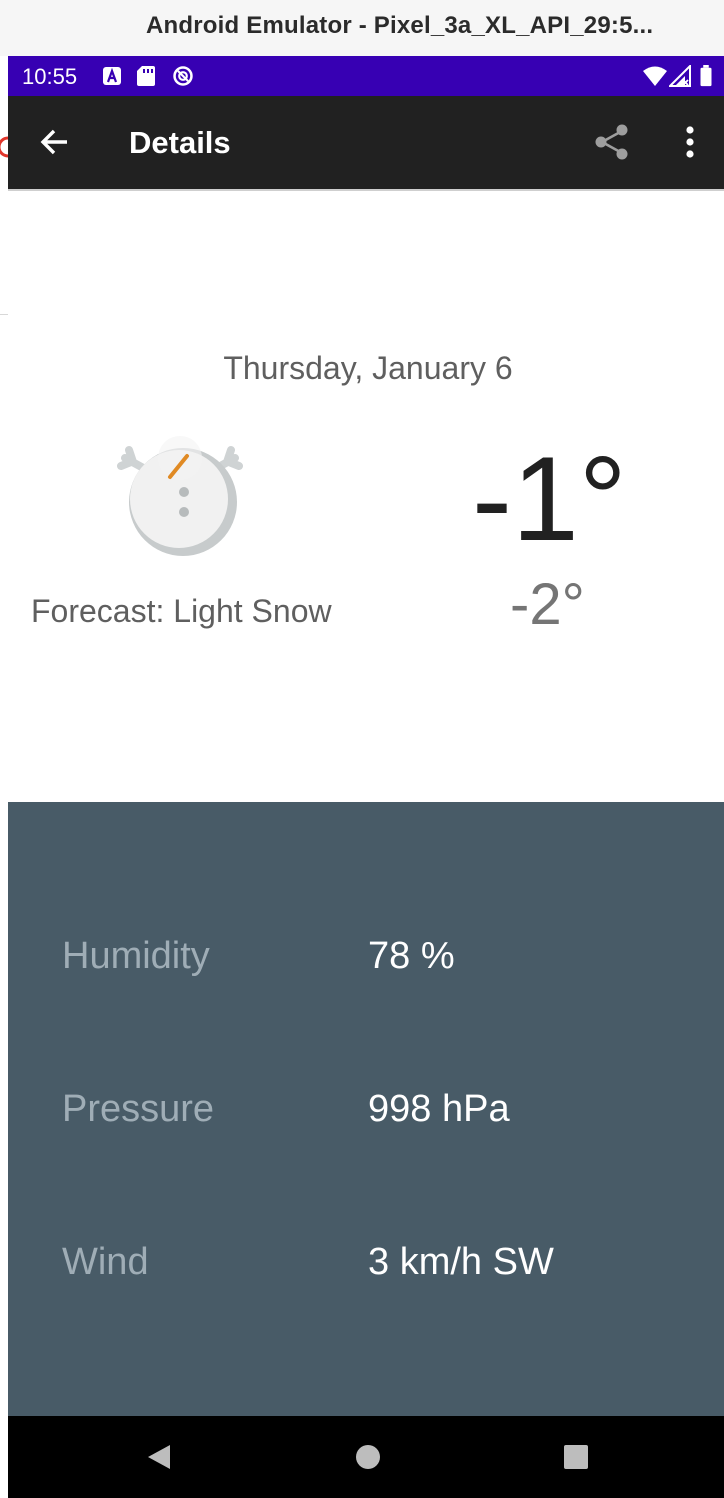  I want to click on humidity-value: 78 %, so click(411, 956).